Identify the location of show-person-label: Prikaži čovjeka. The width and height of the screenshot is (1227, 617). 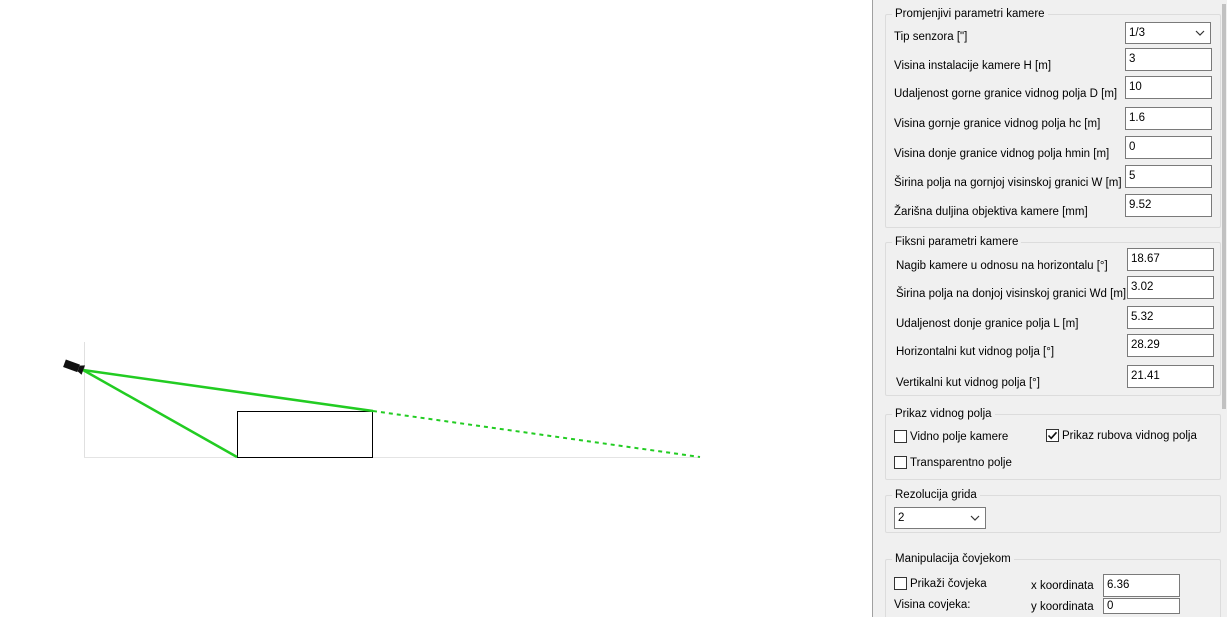
(948, 584).